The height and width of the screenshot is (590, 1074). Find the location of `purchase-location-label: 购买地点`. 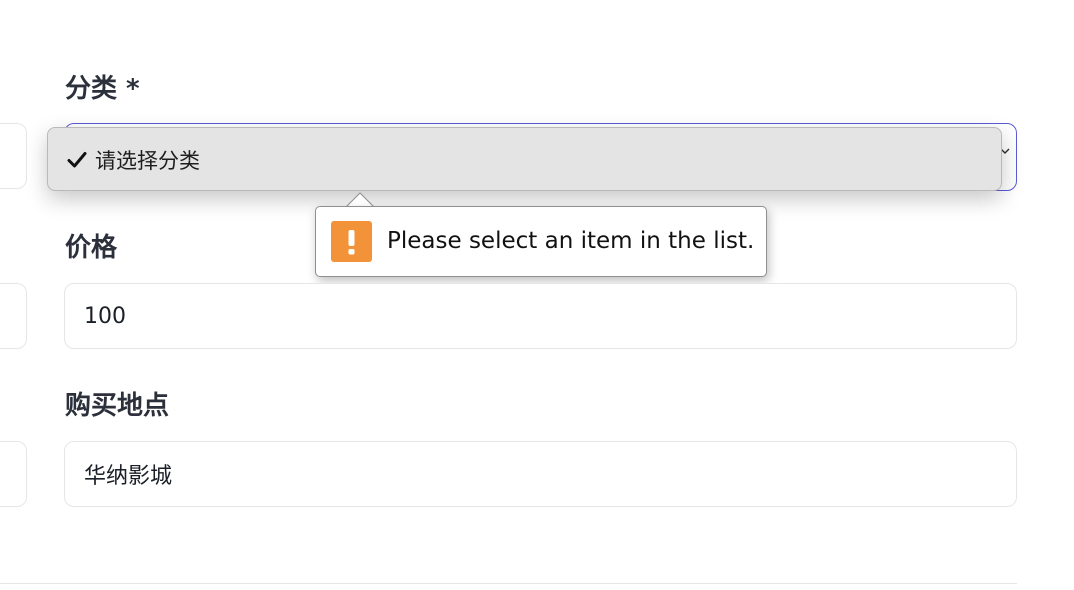

purchase-location-label: 购买地点 is located at coordinates (117, 406).